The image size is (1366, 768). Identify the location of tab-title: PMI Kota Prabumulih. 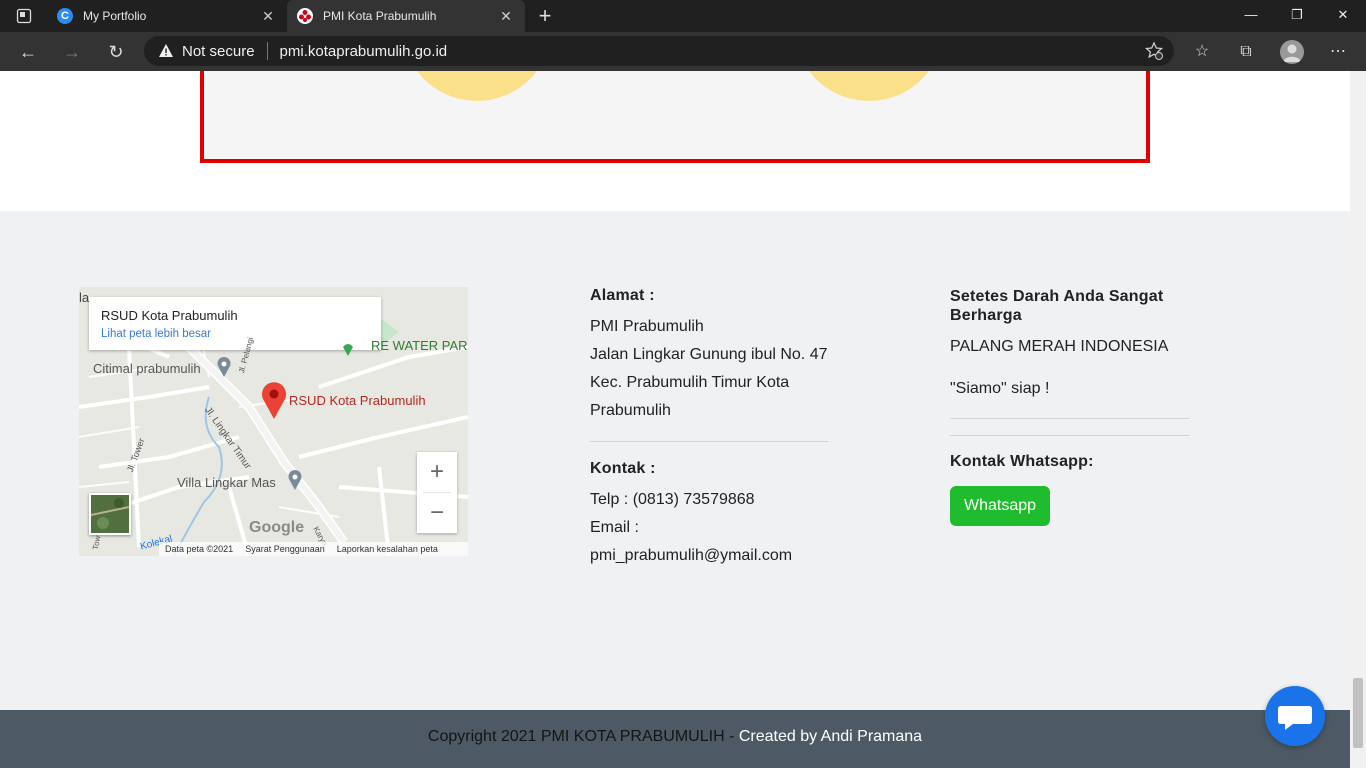
(380, 16).